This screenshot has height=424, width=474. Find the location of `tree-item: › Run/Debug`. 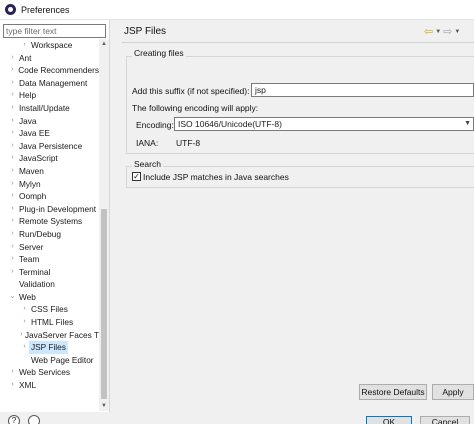

tree-item: › Run/Debug is located at coordinates (49, 234).